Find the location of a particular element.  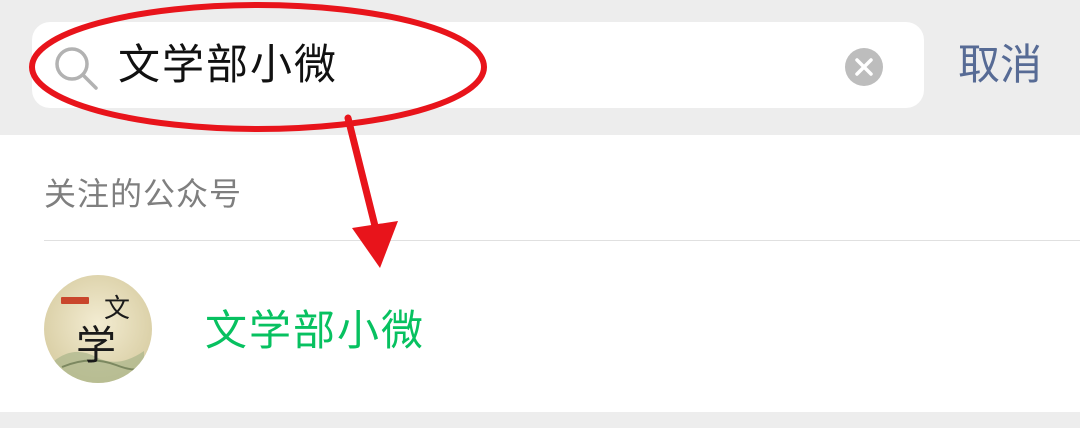

avatar: 文 学 is located at coordinates (98, 329).